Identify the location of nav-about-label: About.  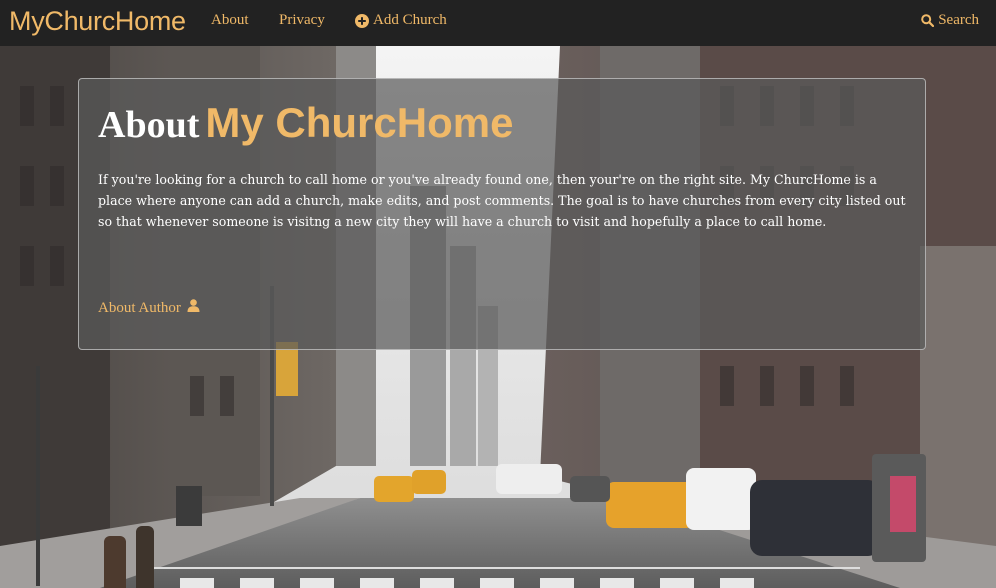
(230, 20).